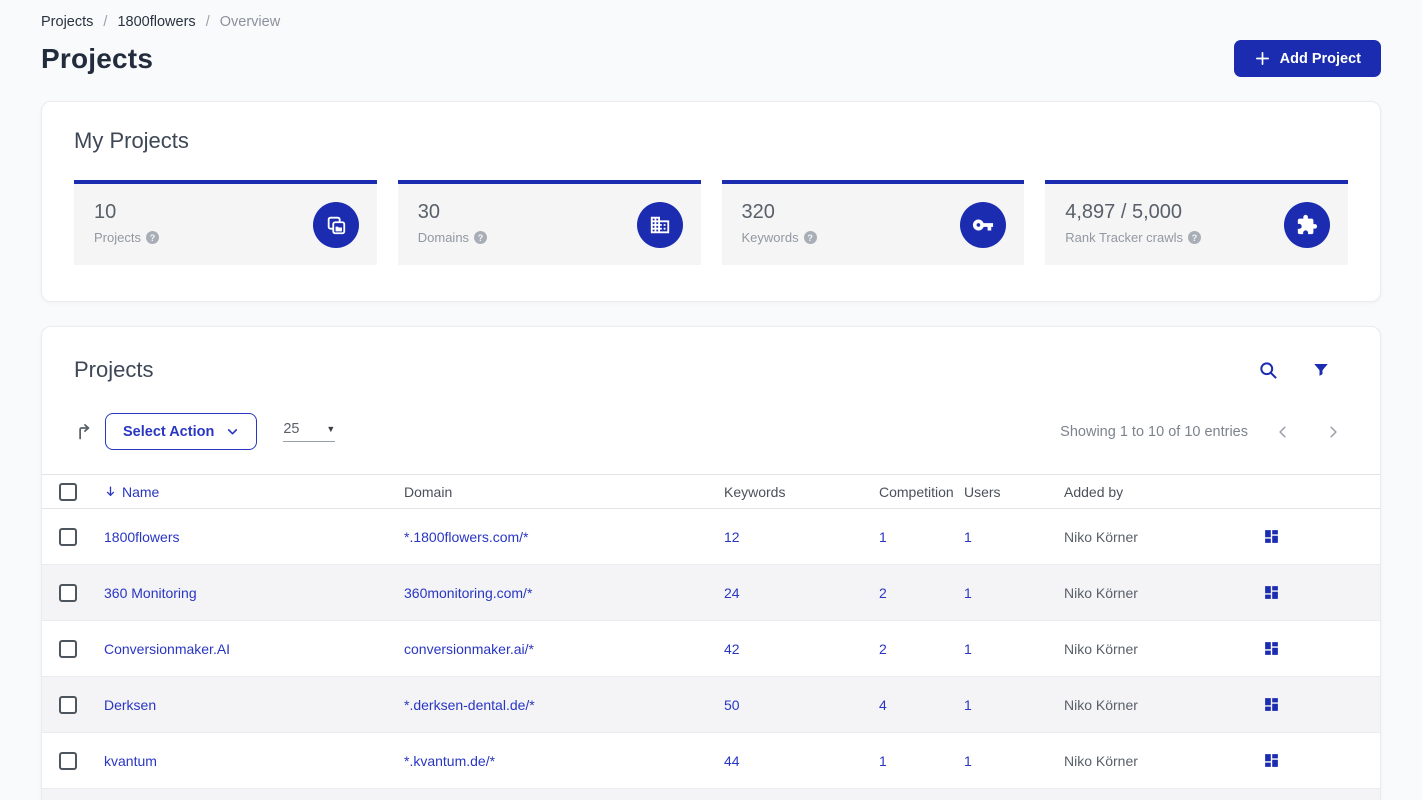  What do you see at coordinates (564, 649) in the screenshot?
I see `project-domain-link: conversionmaker.ai/*` at bounding box center [564, 649].